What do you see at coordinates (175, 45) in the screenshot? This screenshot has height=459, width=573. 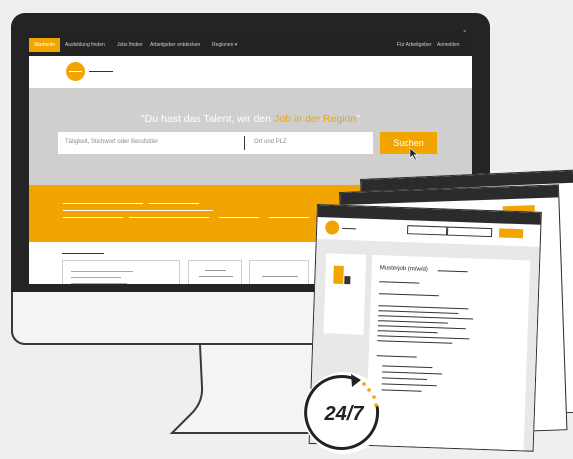 I see `nav-item-arbeitgeber: Arbeitgeber entdecken` at bounding box center [175, 45].